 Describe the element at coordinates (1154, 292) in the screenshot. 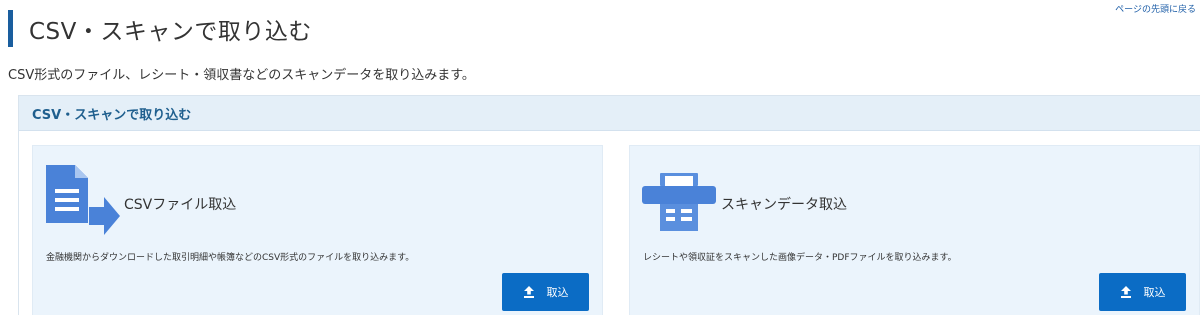

I see `scan-import-button-label: 取込` at that location.